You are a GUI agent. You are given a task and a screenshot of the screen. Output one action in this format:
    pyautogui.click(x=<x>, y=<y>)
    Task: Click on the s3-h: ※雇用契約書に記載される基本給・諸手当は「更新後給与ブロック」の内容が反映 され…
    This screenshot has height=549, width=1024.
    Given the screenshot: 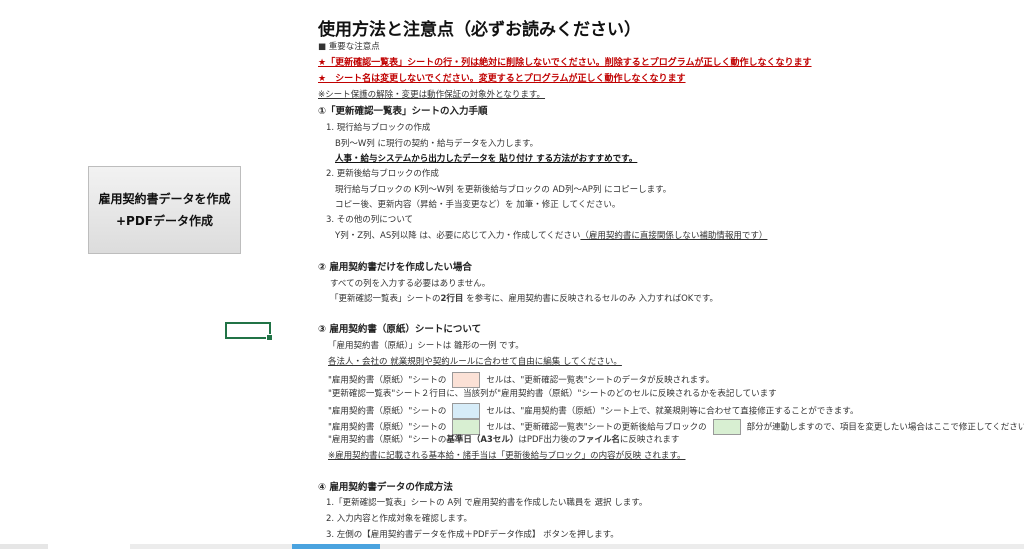 What is the action you would take?
    pyautogui.click(x=507, y=456)
    